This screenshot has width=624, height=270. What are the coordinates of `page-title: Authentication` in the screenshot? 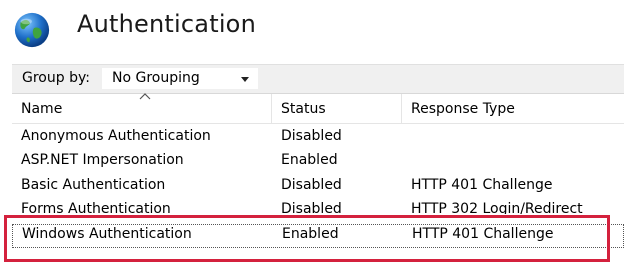 It's located at (166, 24).